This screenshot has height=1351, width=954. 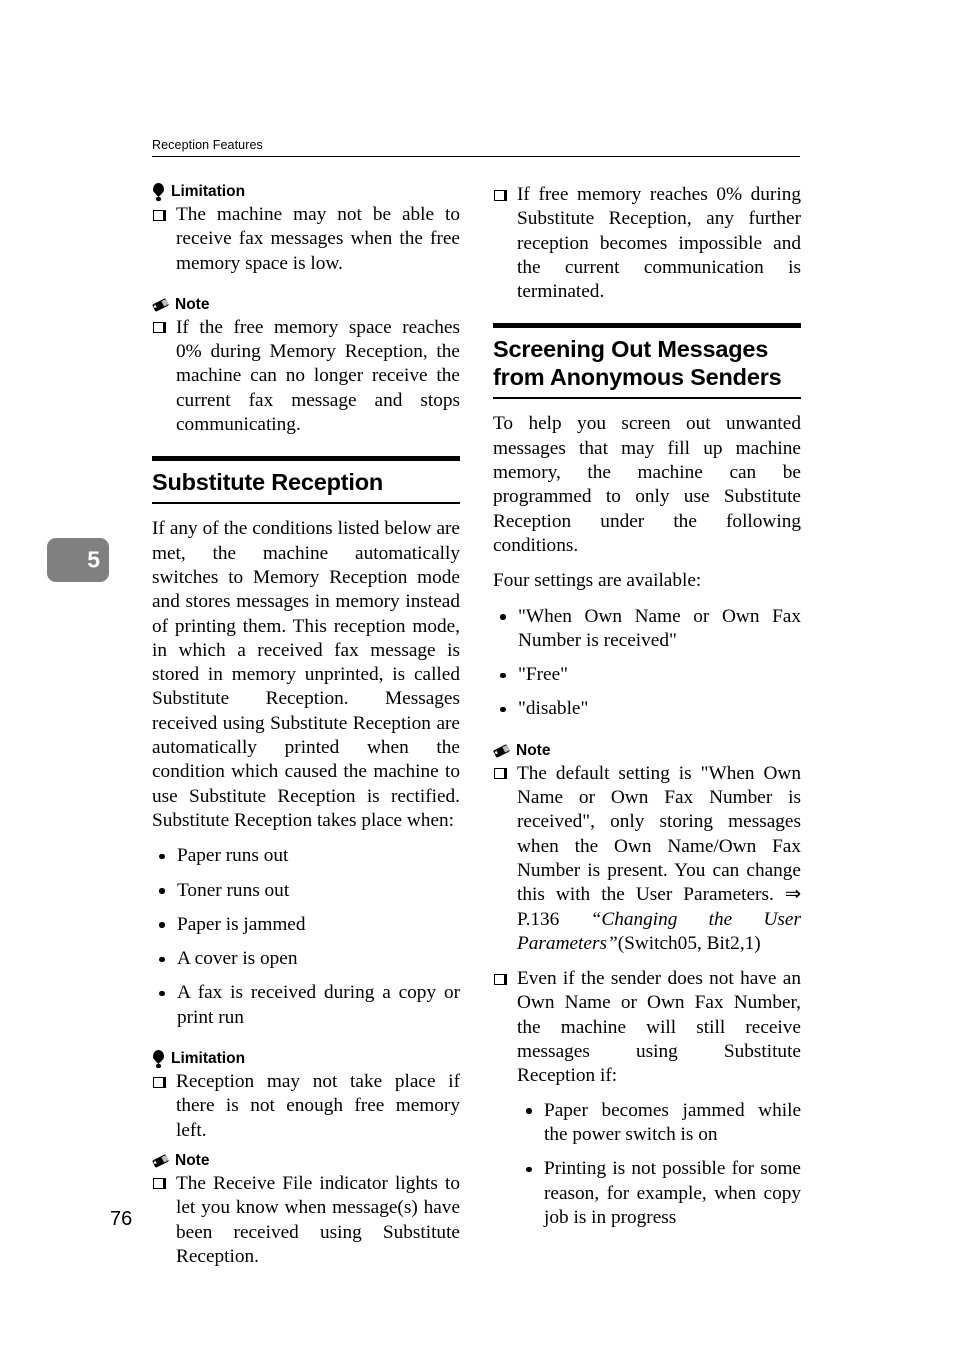 What do you see at coordinates (268, 482) in the screenshot?
I see `section-title: Substitute Reception` at bounding box center [268, 482].